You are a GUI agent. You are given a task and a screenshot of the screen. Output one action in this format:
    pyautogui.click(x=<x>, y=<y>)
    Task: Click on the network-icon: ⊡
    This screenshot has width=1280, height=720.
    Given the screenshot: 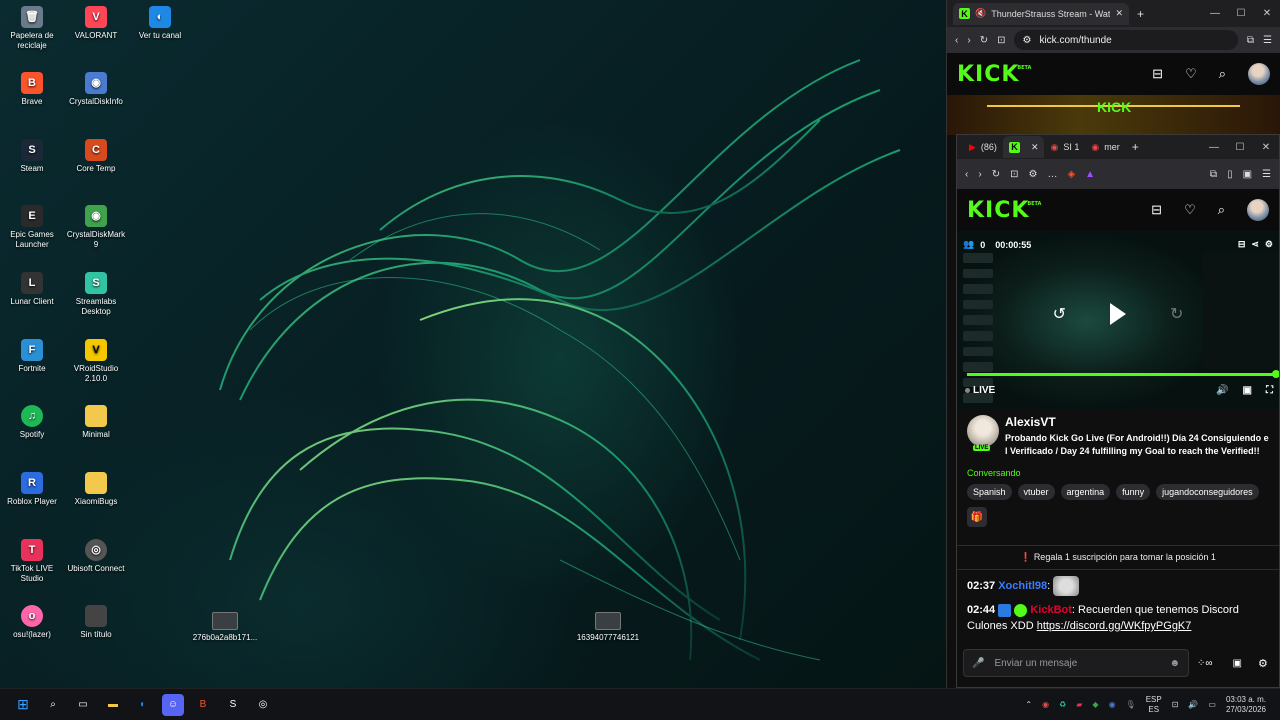 What is the action you would take?
    pyautogui.click(x=1175, y=704)
    